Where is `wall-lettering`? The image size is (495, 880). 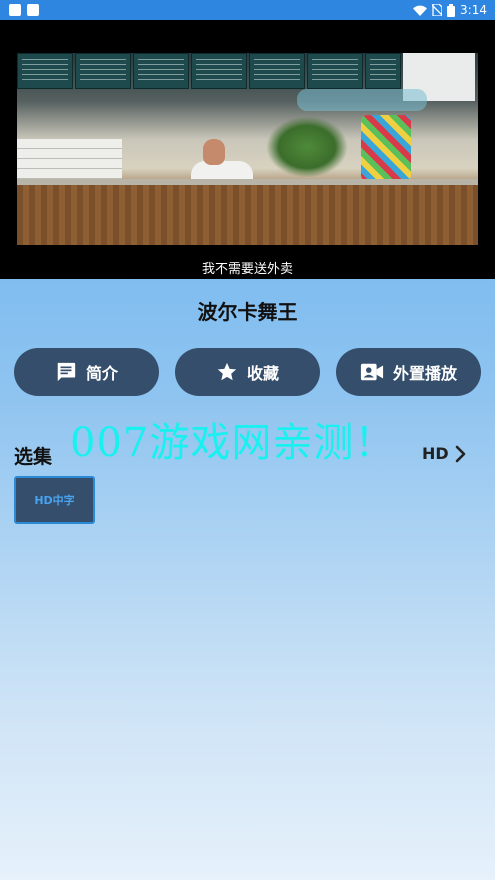
wall-lettering is located at coordinates (362, 100).